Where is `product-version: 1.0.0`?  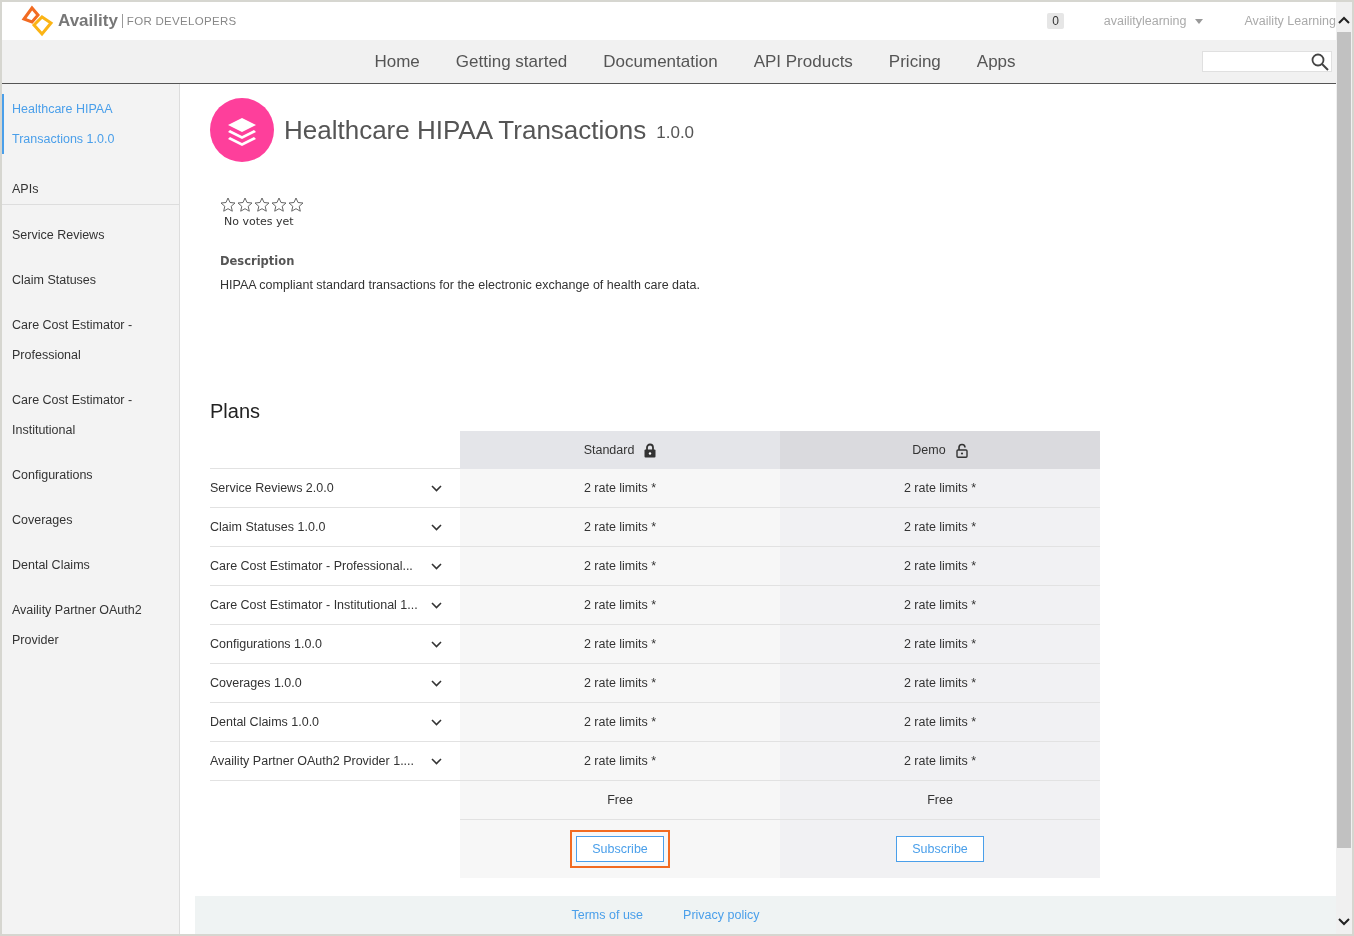 product-version: 1.0.0 is located at coordinates (675, 133).